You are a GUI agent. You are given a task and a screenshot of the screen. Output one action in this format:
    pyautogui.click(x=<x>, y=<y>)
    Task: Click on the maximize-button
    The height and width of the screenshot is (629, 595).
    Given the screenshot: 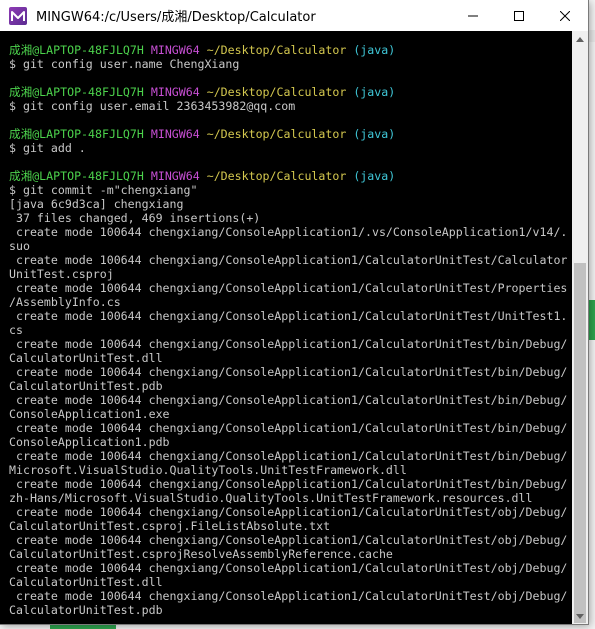 What is the action you would take?
    pyautogui.click(x=519, y=15)
    